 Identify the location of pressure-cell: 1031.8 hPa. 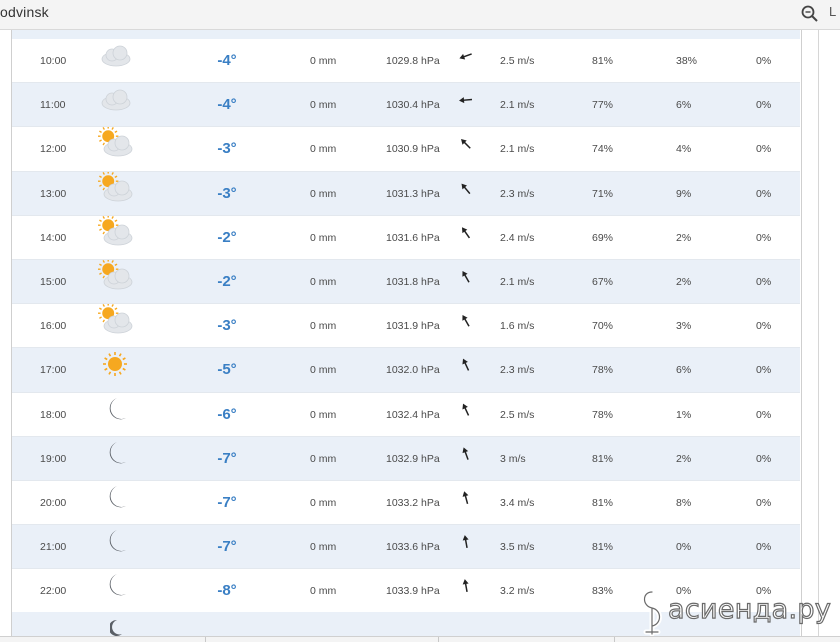
(413, 281).